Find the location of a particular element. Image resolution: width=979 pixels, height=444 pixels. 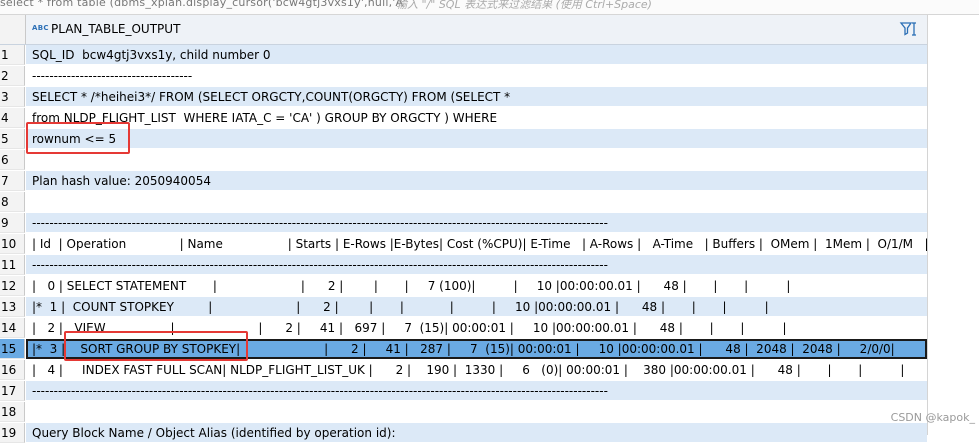

row-number: 1 is located at coordinates (12, 55).